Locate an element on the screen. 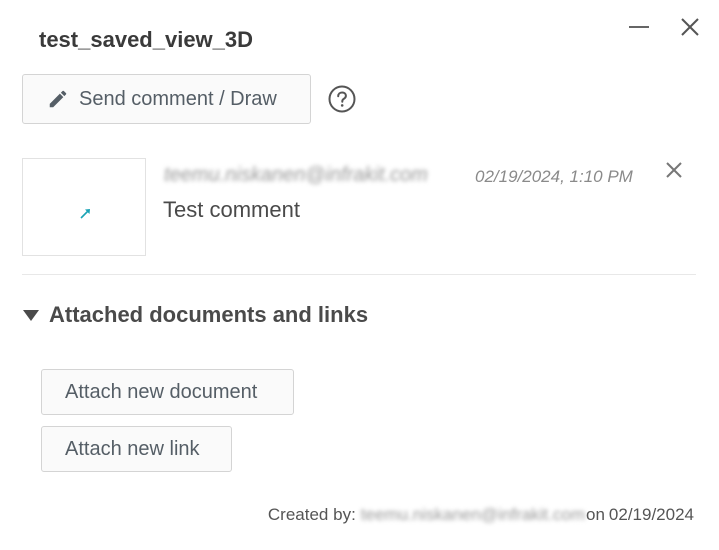 The height and width of the screenshot is (550, 719). attachments-section-toggle: Attached documents and links is located at coordinates (195, 315).